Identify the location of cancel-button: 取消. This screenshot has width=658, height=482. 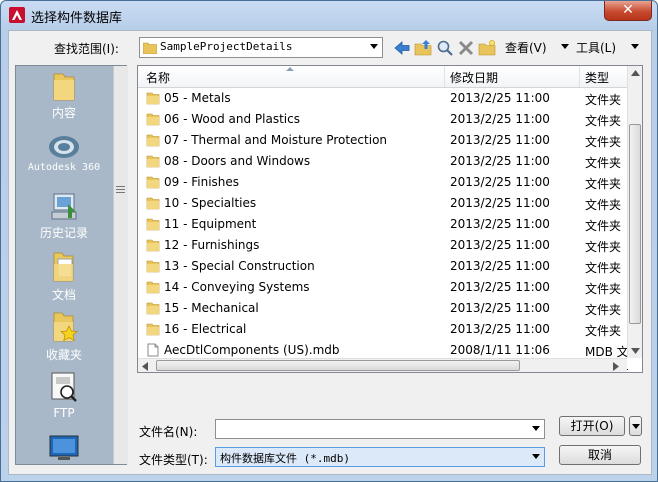
(600, 455).